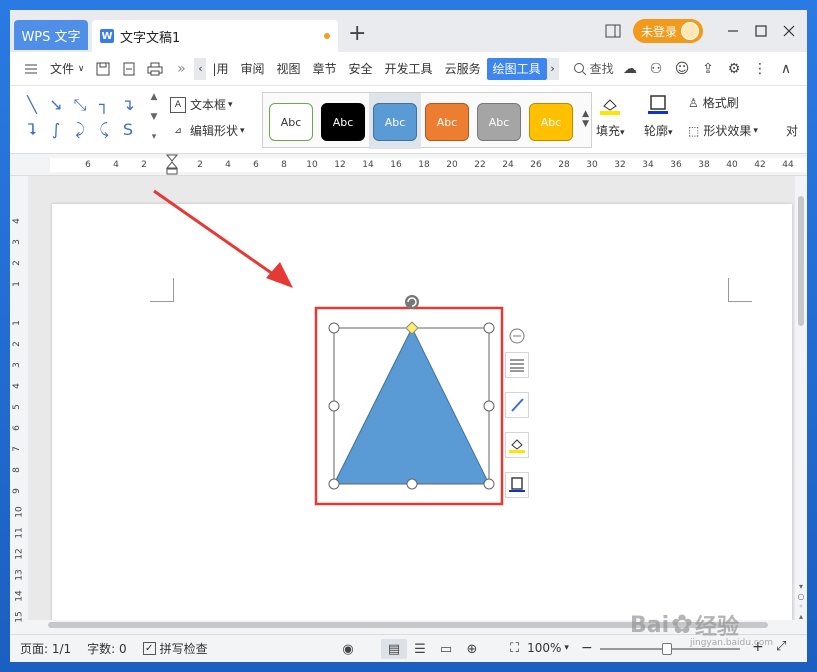 This screenshot has width=817, height=672. Describe the element at coordinates (420, 649) in the screenshot. I see `outline-view-icon: ☰` at that location.